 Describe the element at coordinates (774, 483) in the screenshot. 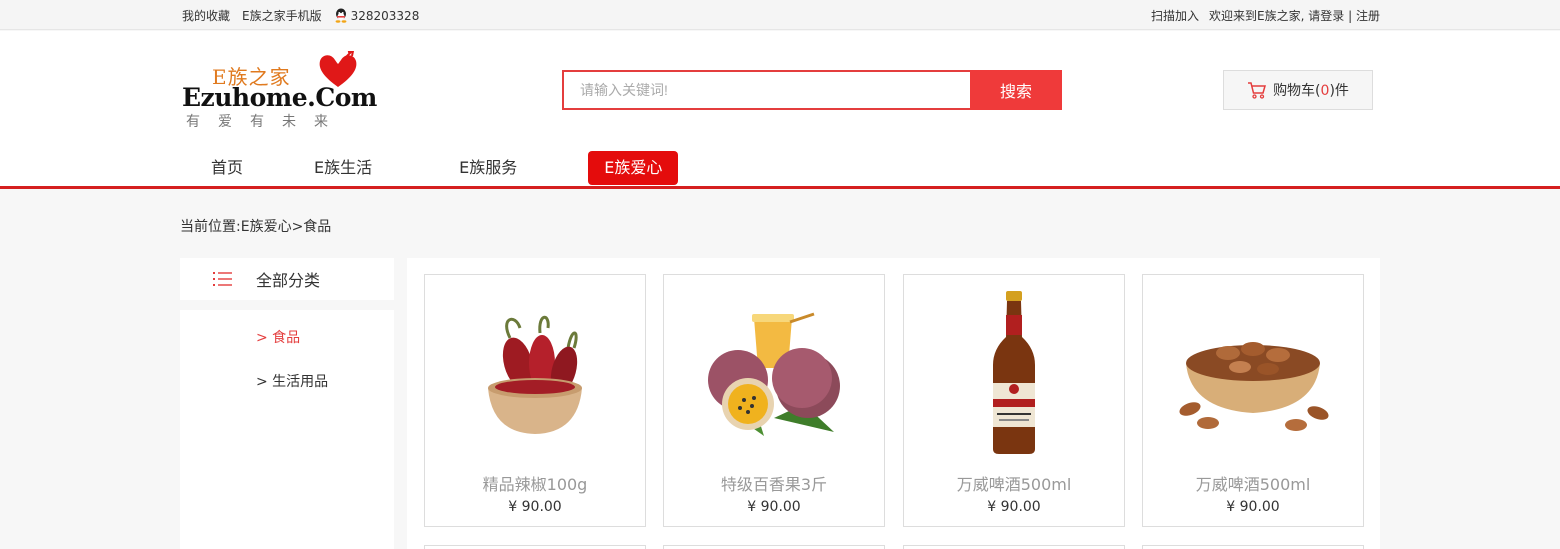

I see `product-name: 特级百香果3斤` at that location.